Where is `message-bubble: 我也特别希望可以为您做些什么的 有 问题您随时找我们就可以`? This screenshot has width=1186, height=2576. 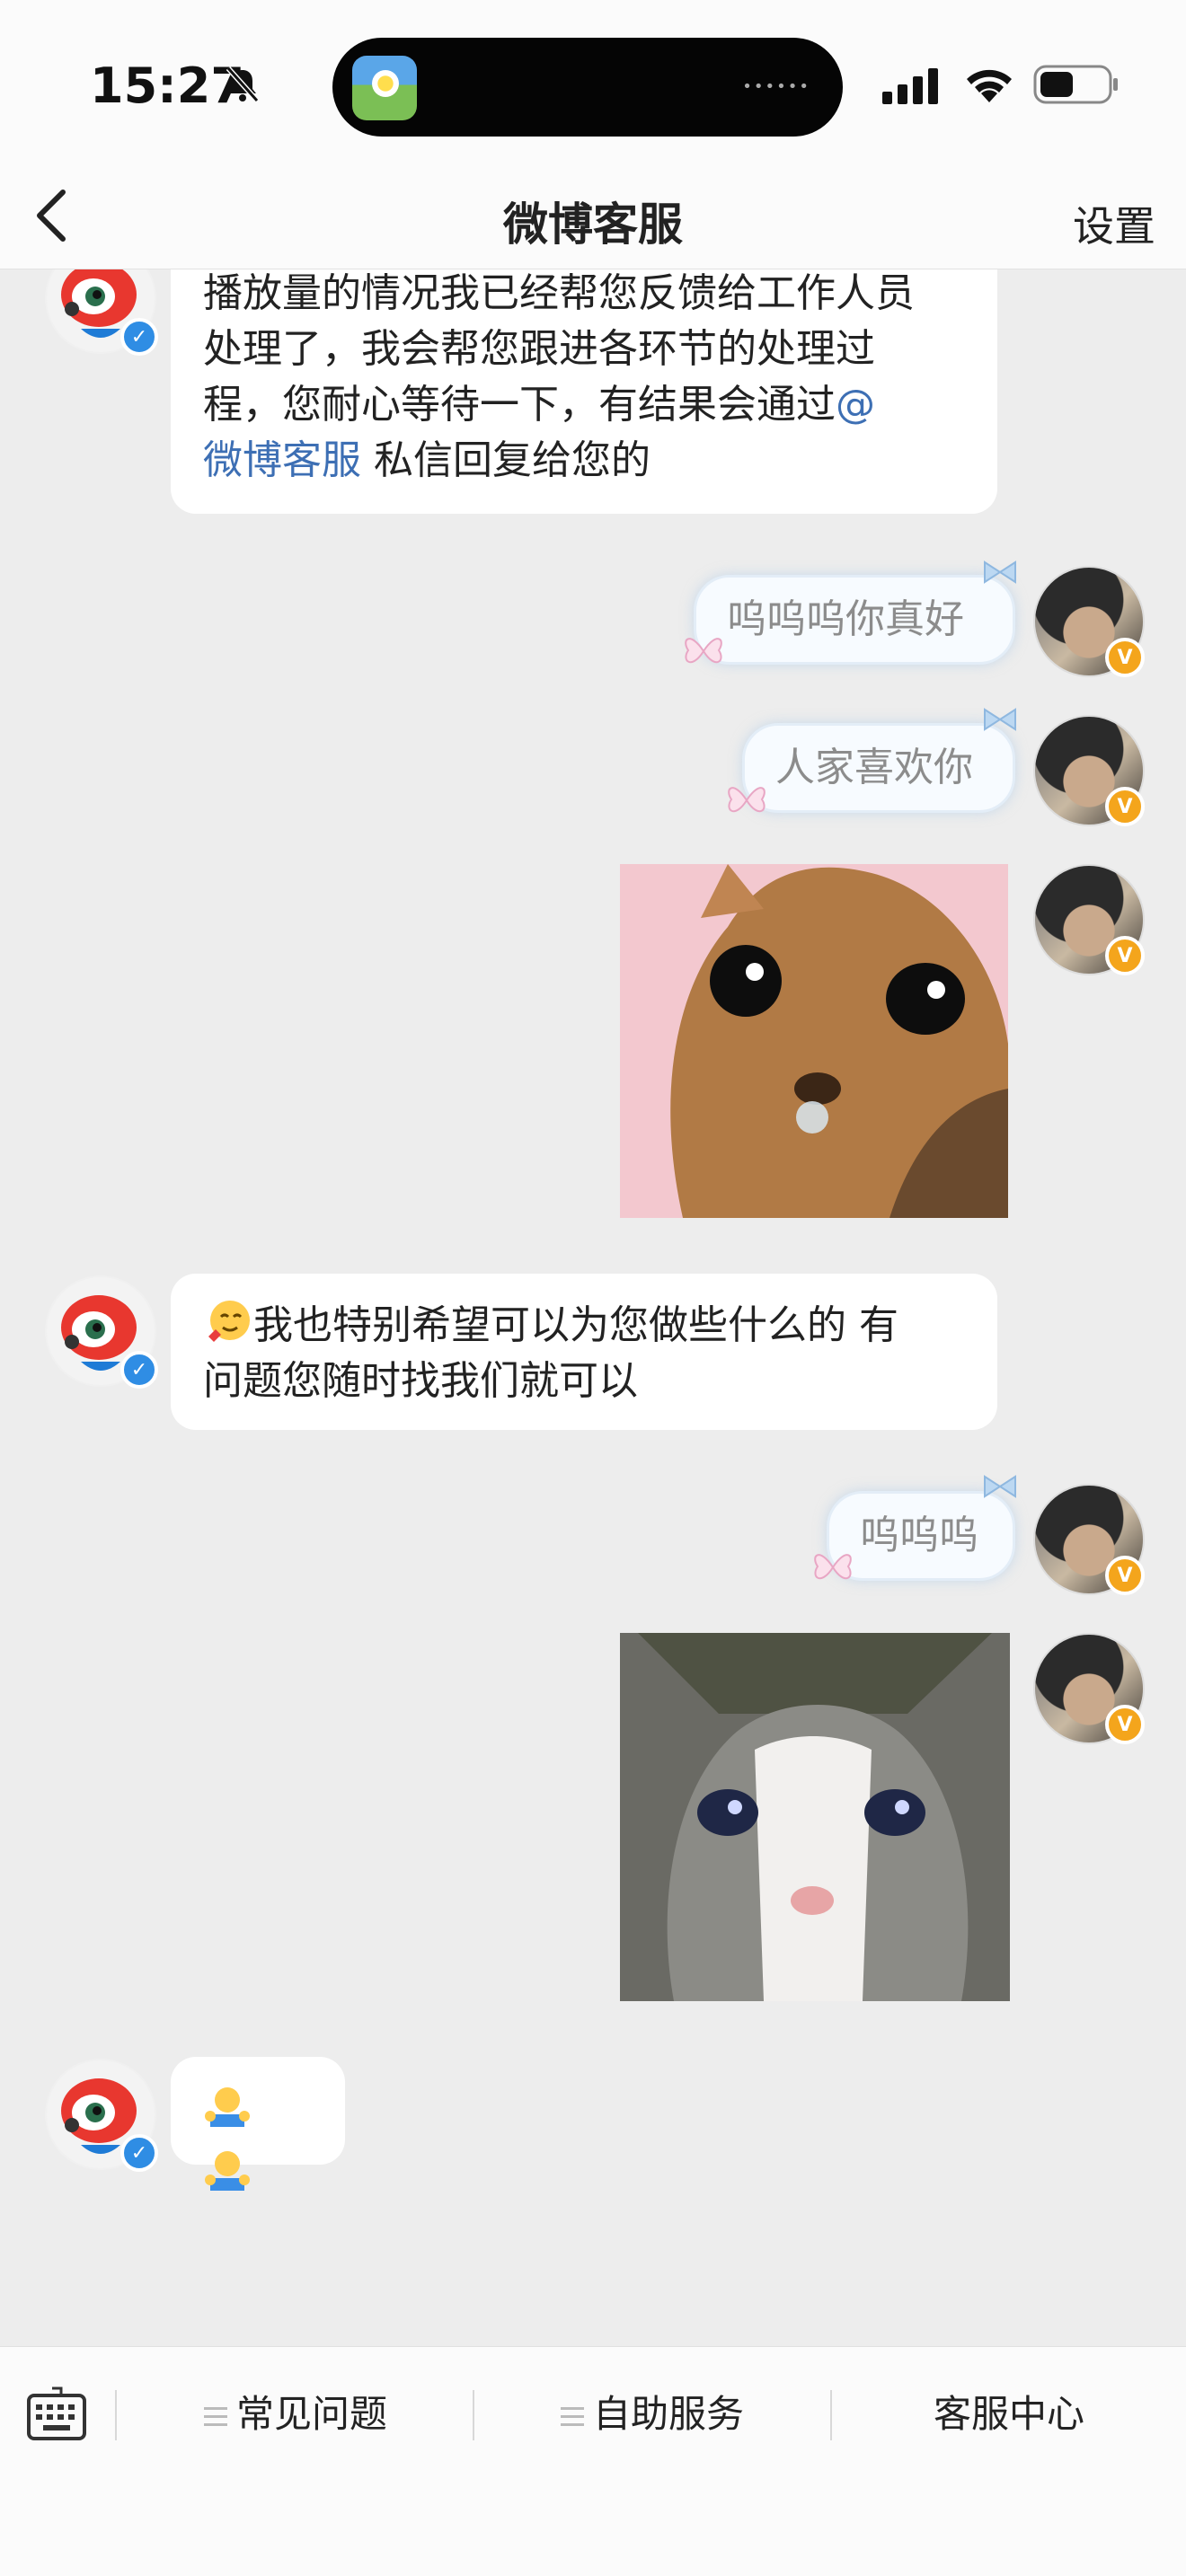 message-bubble: 我也特别希望可以为您做些什么的 有 问题您随时找我们就可以 is located at coordinates (584, 1352).